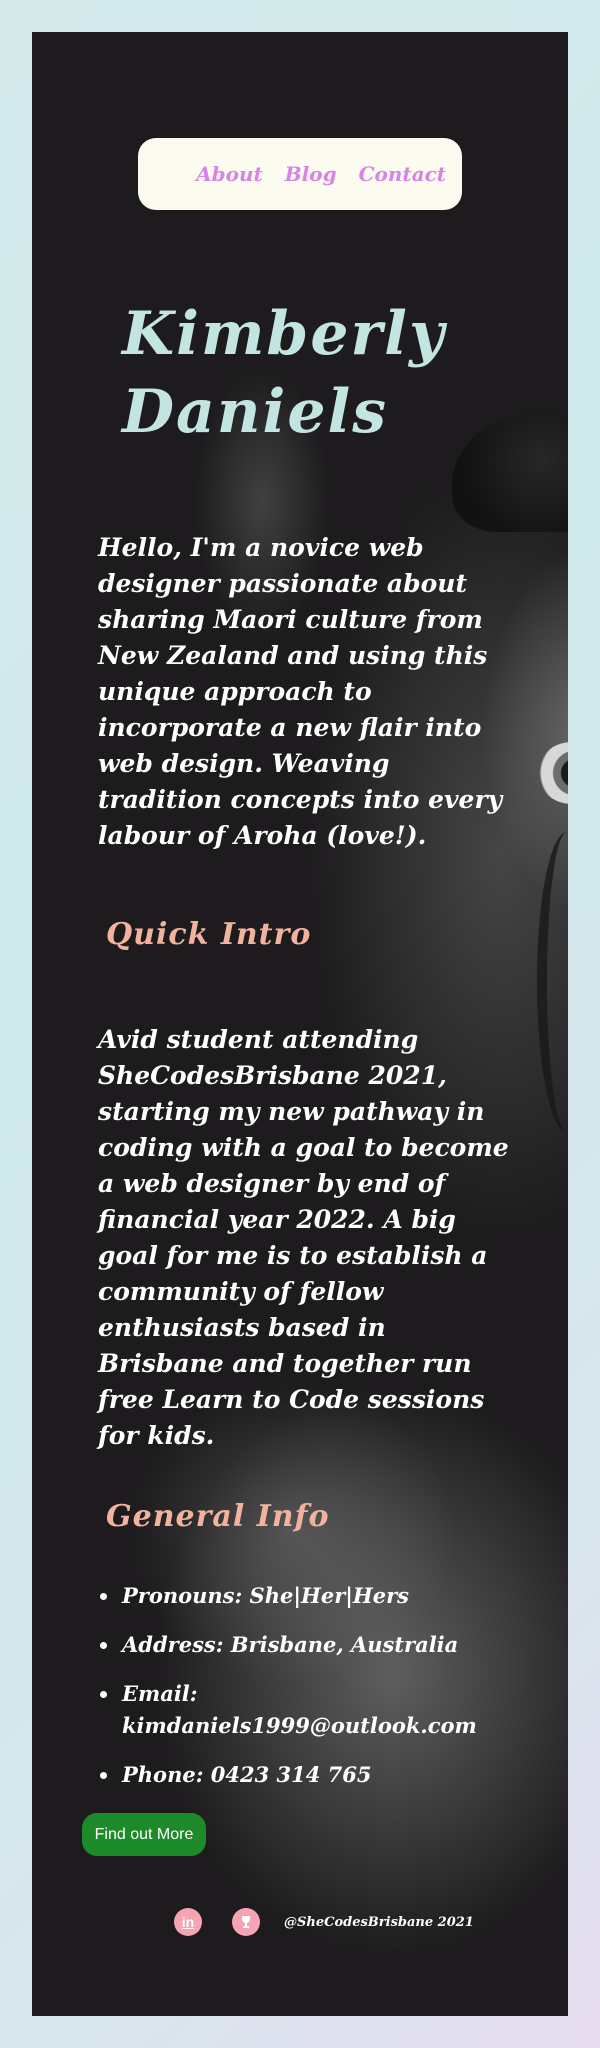  What do you see at coordinates (308, 1645) in the screenshot?
I see `info-address: Address: Brisbane, Australia` at bounding box center [308, 1645].